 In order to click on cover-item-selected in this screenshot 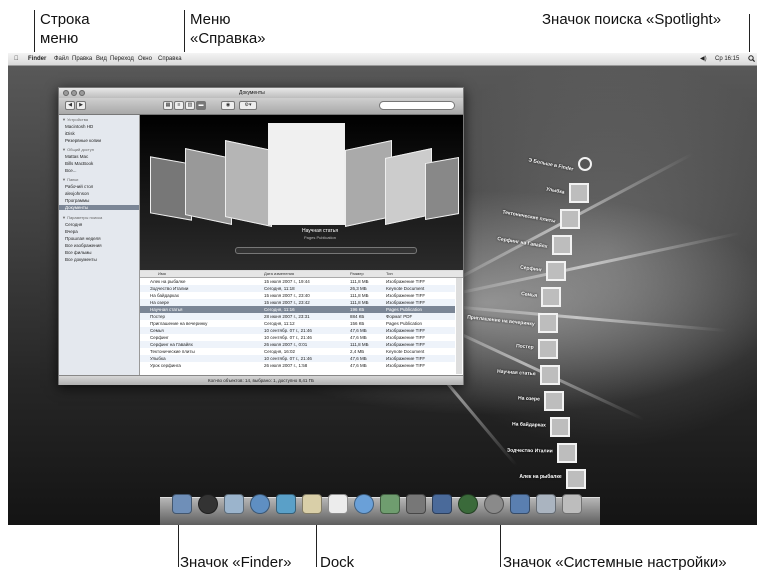, I will do `click(306, 174)`.